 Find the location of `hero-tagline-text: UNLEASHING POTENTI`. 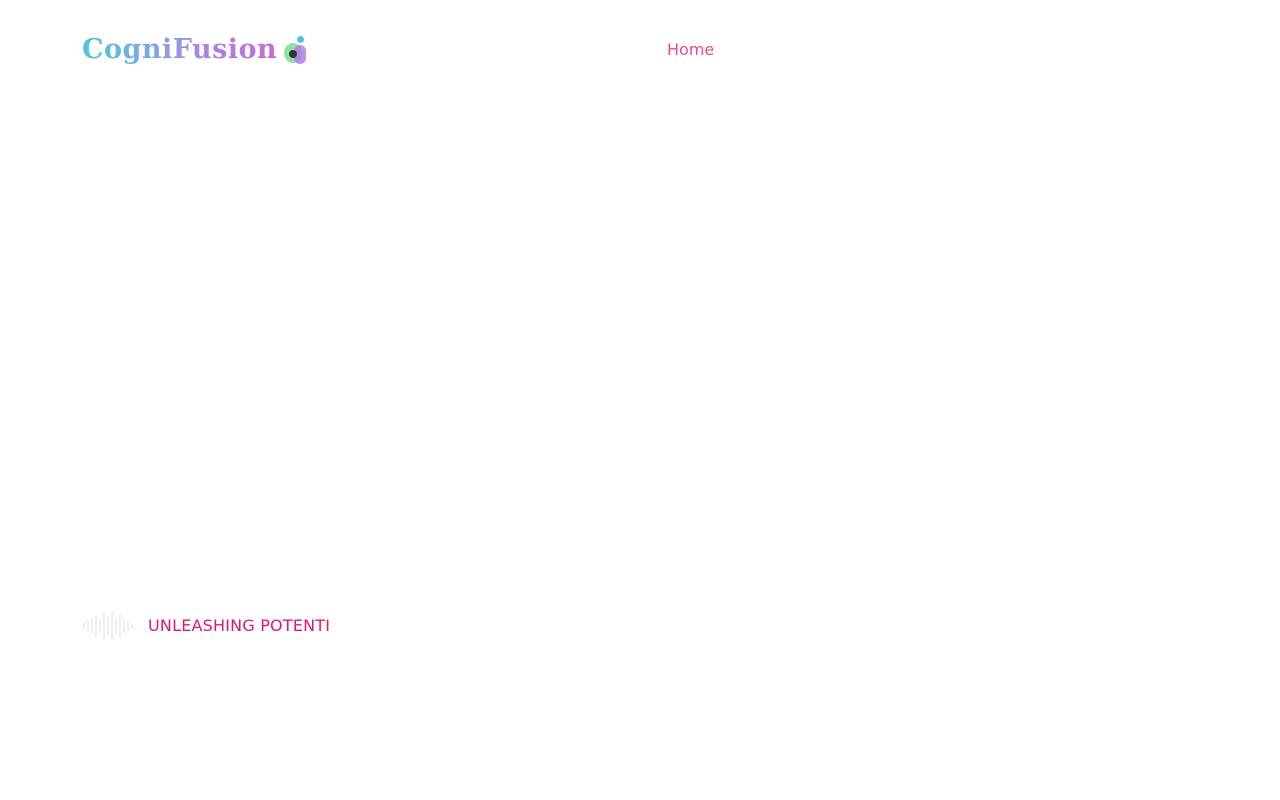

hero-tagline-text: UNLEASHING POTENTI is located at coordinates (239, 625).